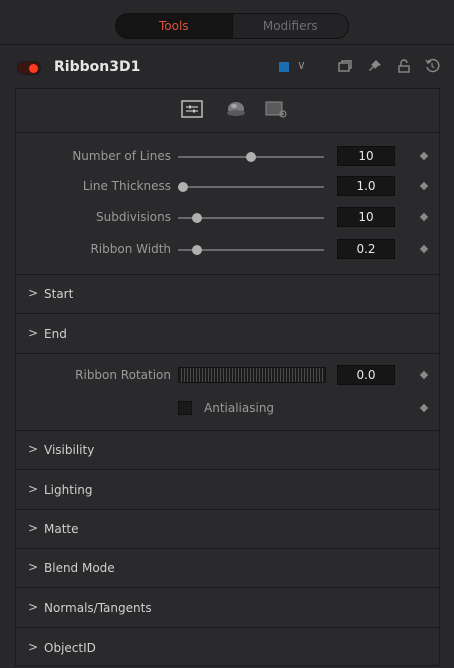  I want to click on materials-tab-icon, so click(236, 109).